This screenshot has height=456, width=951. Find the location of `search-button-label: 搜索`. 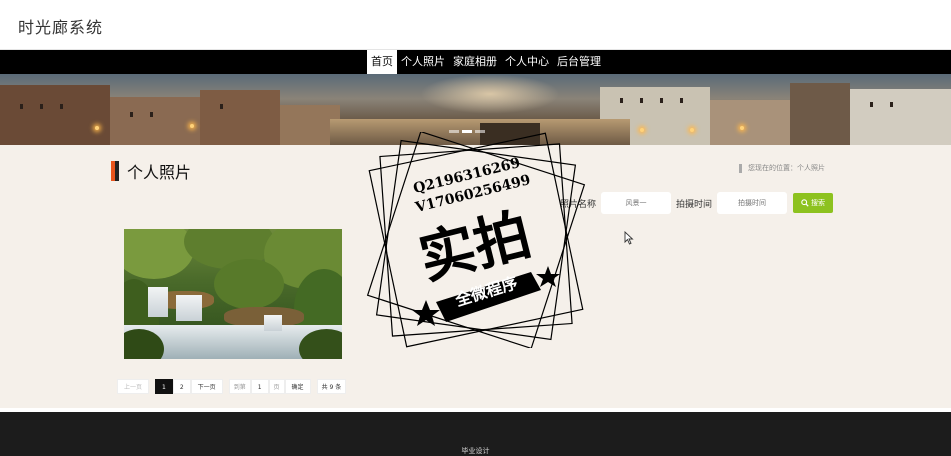

search-button-label: 搜索 is located at coordinates (818, 203).